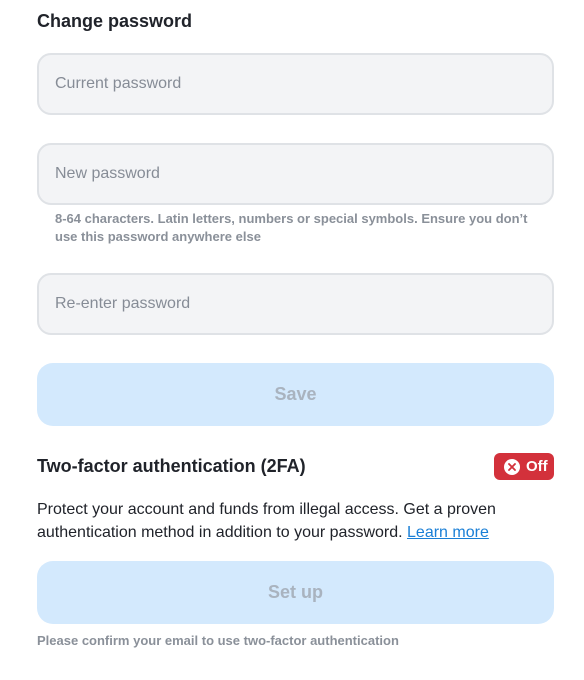 Image resolution: width=584 pixels, height=680 pixels. Describe the element at coordinates (295, 592) in the screenshot. I see `setup-2fa-button: Set up` at that location.